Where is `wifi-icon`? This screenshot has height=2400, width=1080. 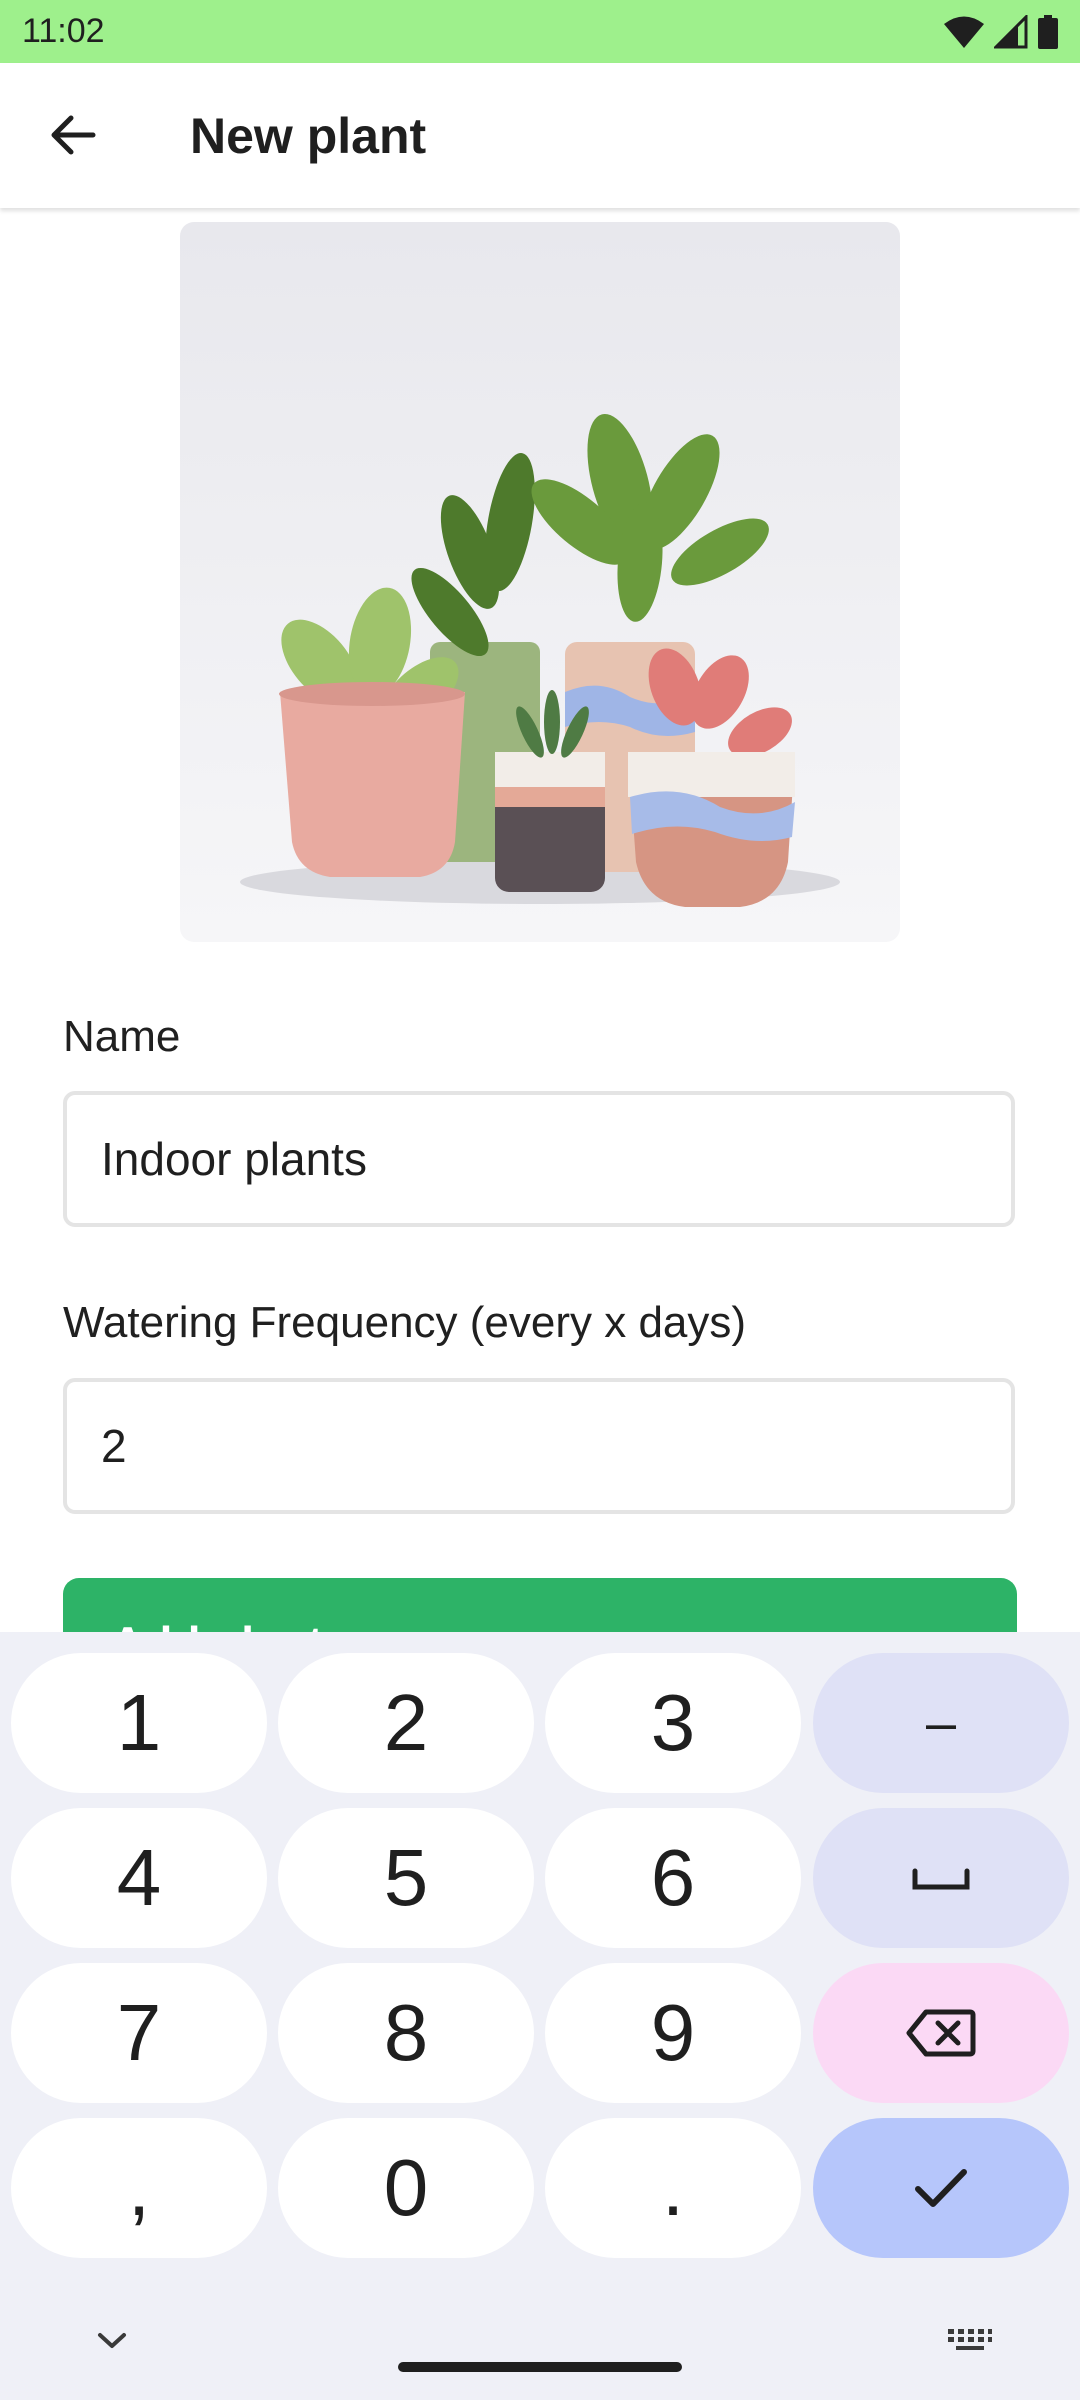
wifi-icon is located at coordinates (964, 32).